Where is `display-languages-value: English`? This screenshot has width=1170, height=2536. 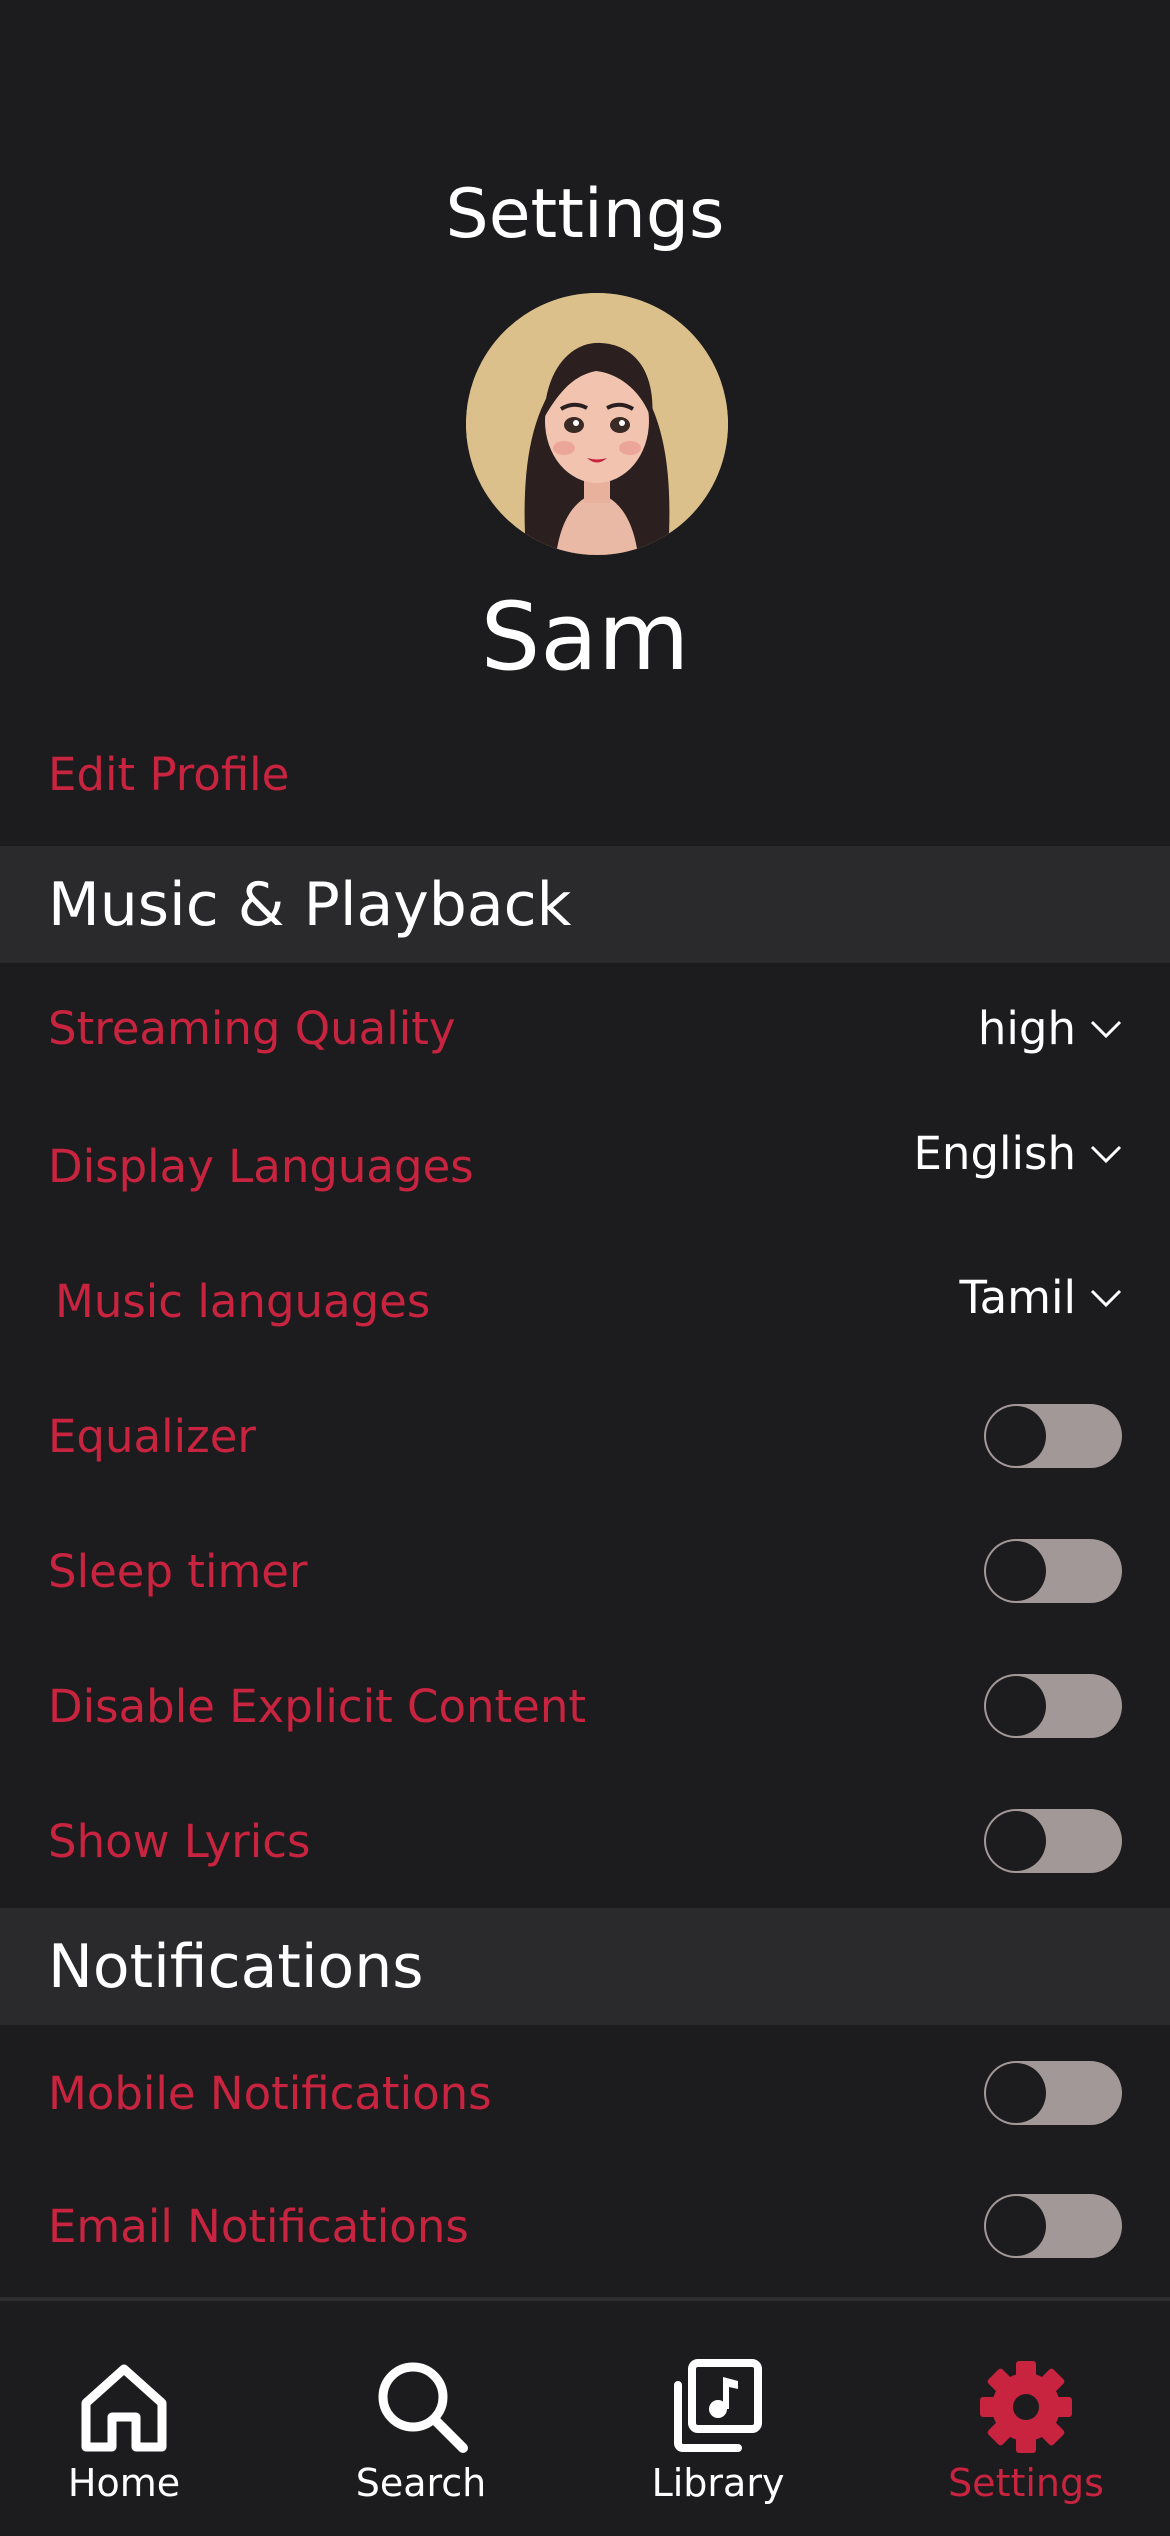 display-languages-value: English is located at coordinates (995, 1153).